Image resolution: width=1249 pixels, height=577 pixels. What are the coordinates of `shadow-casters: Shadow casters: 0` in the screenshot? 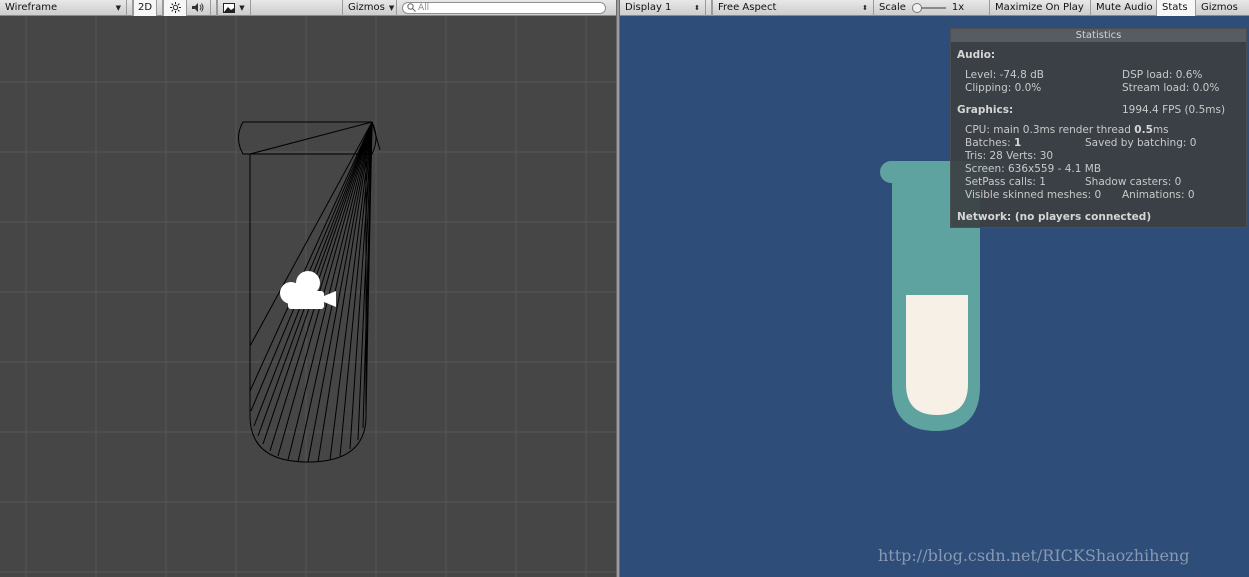 It's located at (1133, 182).